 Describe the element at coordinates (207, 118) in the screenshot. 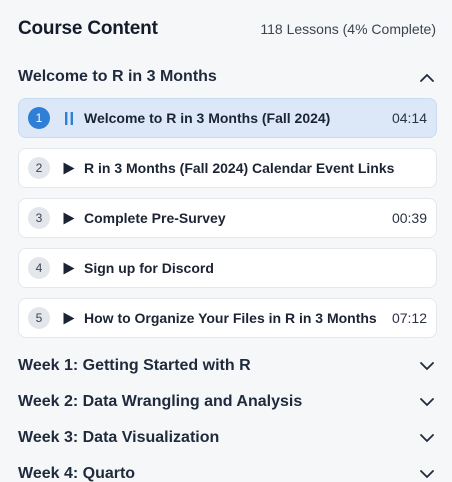

I see `lesson-title: Welcome to R in 3 Months (Fall 2024)` at that location.